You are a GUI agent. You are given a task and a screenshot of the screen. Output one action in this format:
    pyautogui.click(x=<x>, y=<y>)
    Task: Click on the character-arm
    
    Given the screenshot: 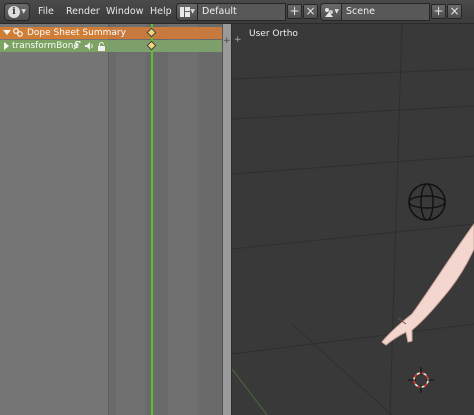 What is the action you would take?
    pyautogui.click(x=423, y=284)
    